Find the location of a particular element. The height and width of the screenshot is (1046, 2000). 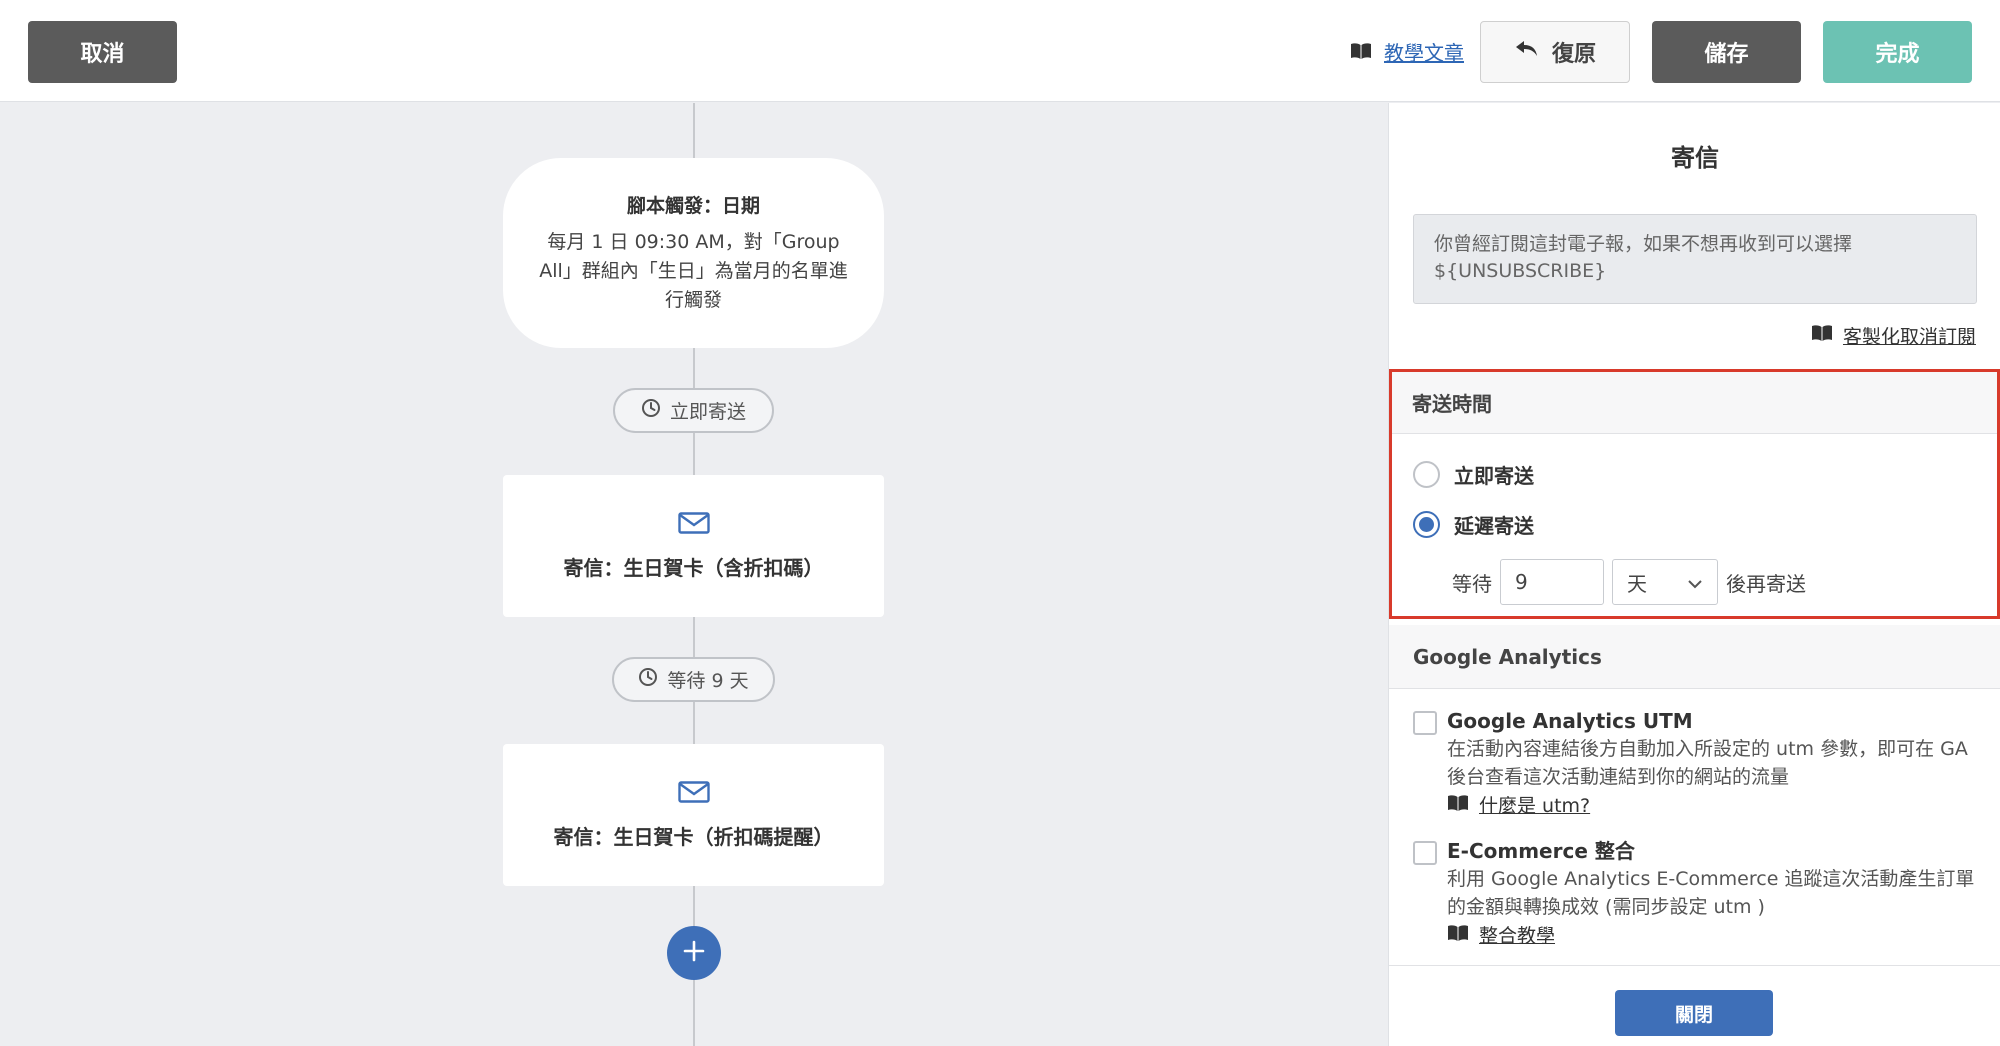

radio-send-delayed: 延遲寄送 is located at coordinates (1473, 524).